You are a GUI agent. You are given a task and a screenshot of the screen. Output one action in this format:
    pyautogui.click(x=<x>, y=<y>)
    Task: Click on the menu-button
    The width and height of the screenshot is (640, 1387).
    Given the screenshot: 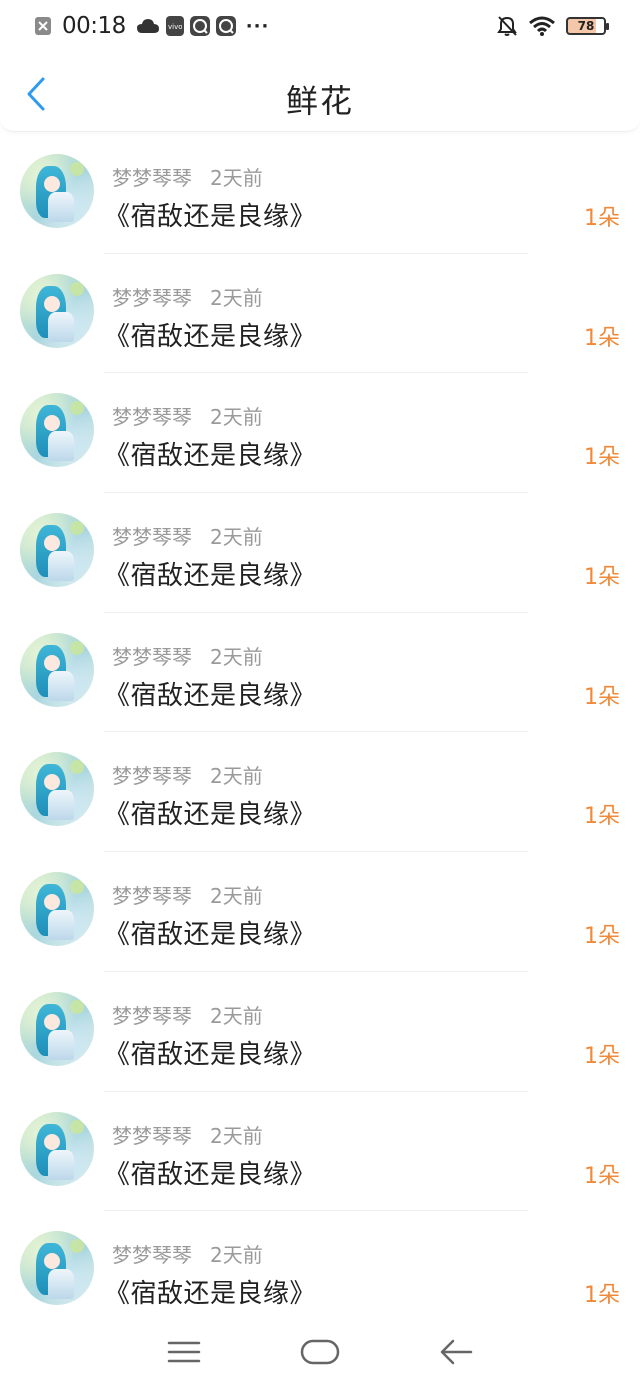 What is the action you would take?
    pyautogui.click(x=184, y=1352)
    